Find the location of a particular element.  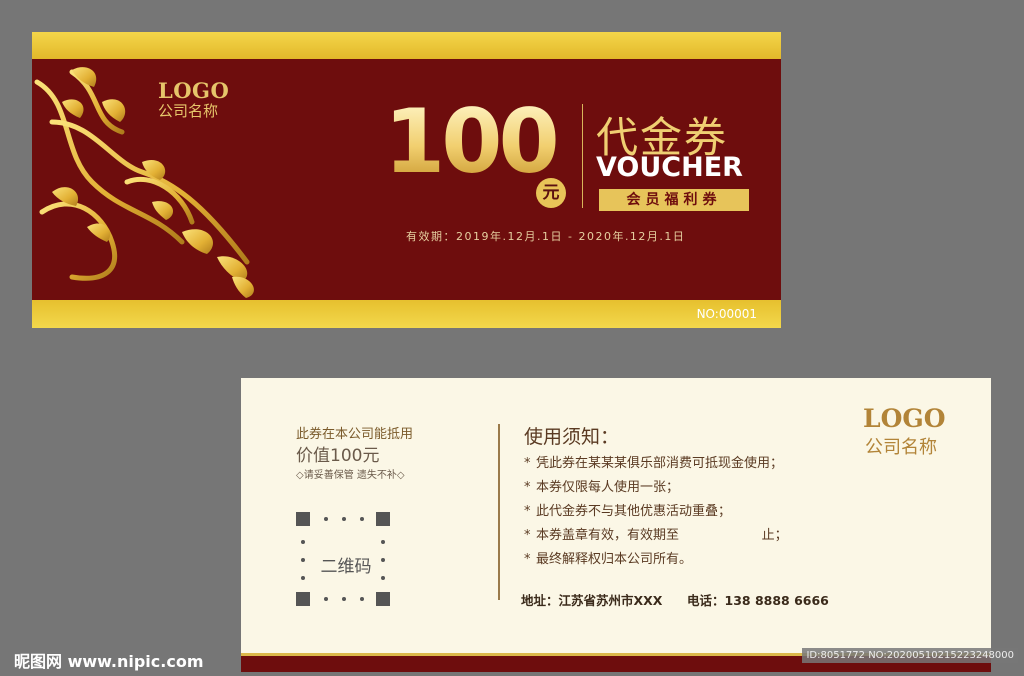

floral-ornament-icon is located at coordinates (144, 182).